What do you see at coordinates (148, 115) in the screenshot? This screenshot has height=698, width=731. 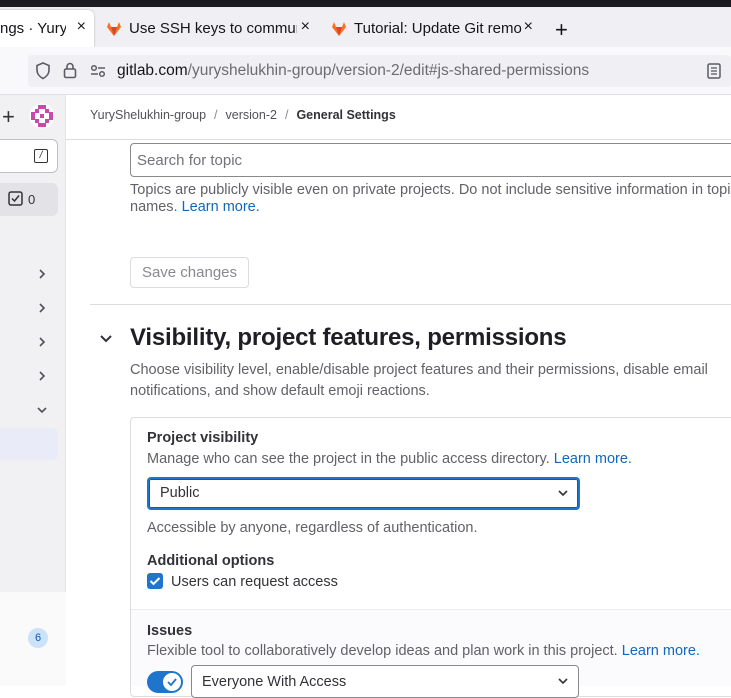 I see `breadcrumb-group: YuryShelukhin-group` at bounding box center [148, 115].